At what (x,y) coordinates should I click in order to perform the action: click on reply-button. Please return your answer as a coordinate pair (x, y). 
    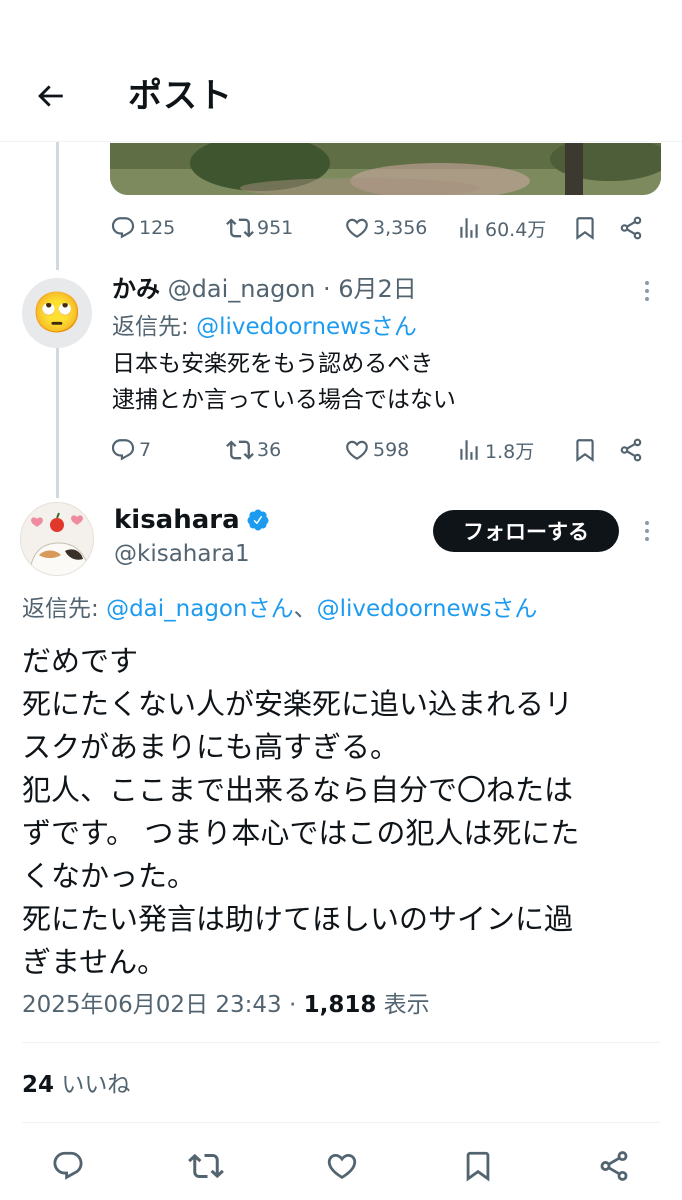
    Looking at the image, I should click on (68, 1166).